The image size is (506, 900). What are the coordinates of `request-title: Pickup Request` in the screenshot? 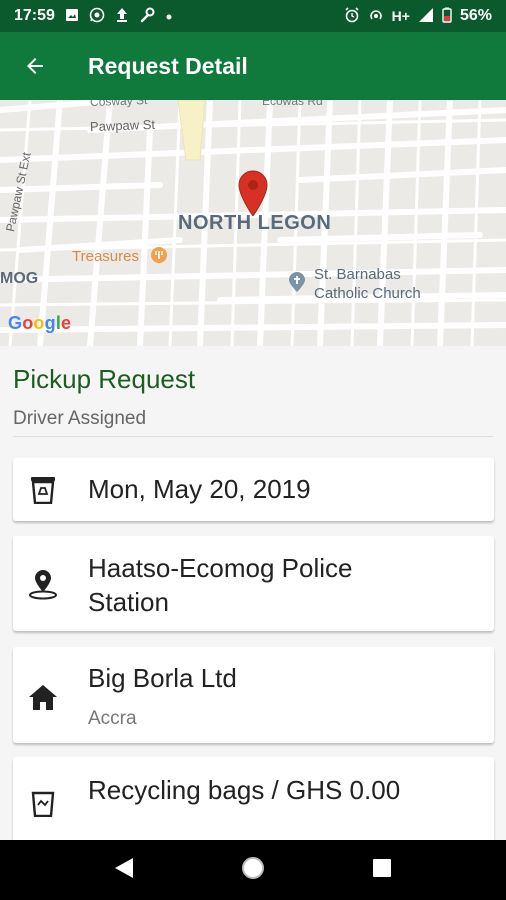 It's located at (104, 379).